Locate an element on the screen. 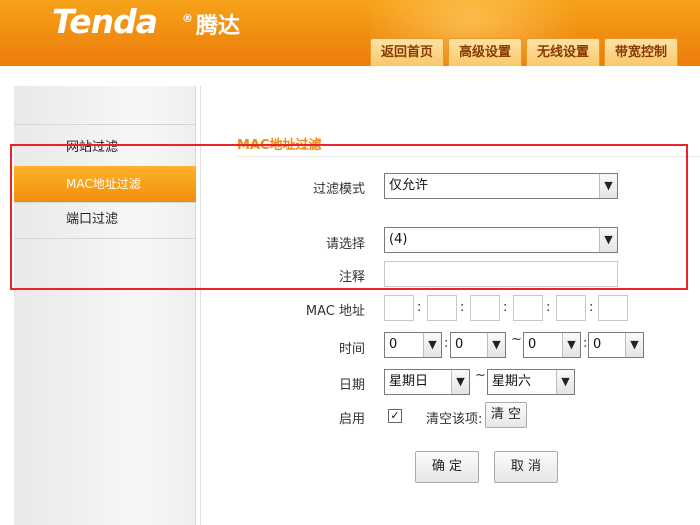  tab-home: 返回首页 is located at coordinates (407, 52).